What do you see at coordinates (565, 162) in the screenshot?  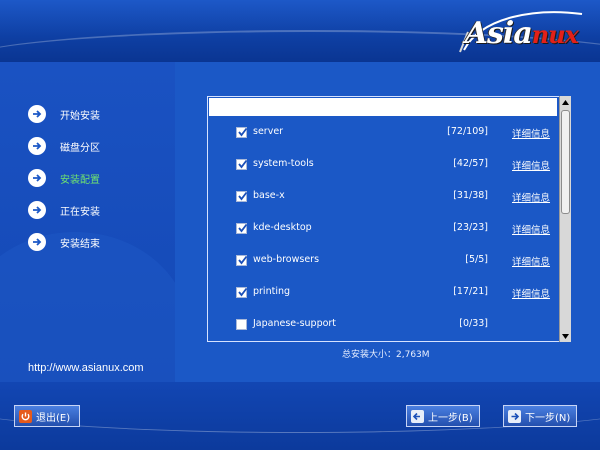 I see `scroll-thumb` at bounding box center [565, 162].